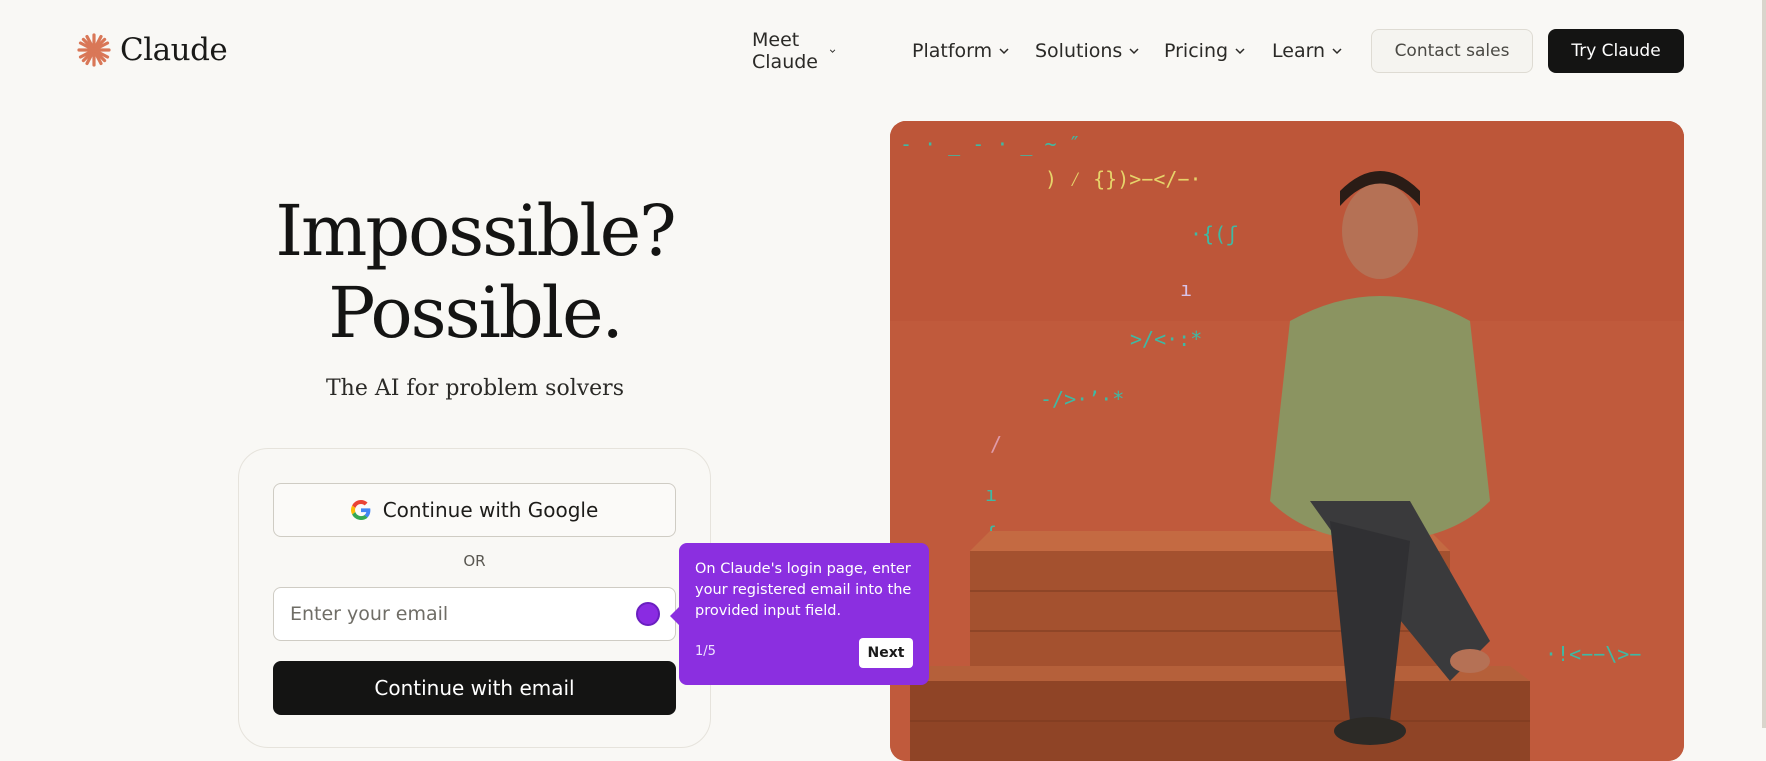  Describe the element at coordinates (1196, 51) in the screenshot. I see `nav-label: Pricing` at that location.